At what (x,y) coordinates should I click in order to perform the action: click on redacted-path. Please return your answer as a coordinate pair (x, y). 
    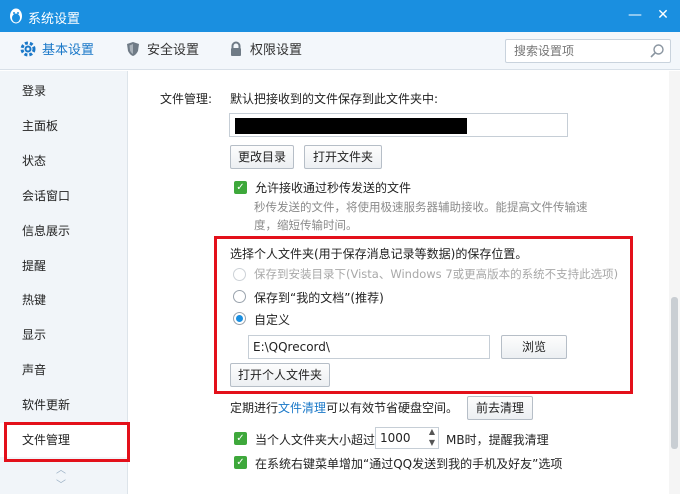
    Looking at the image, I should click on (351, 126).